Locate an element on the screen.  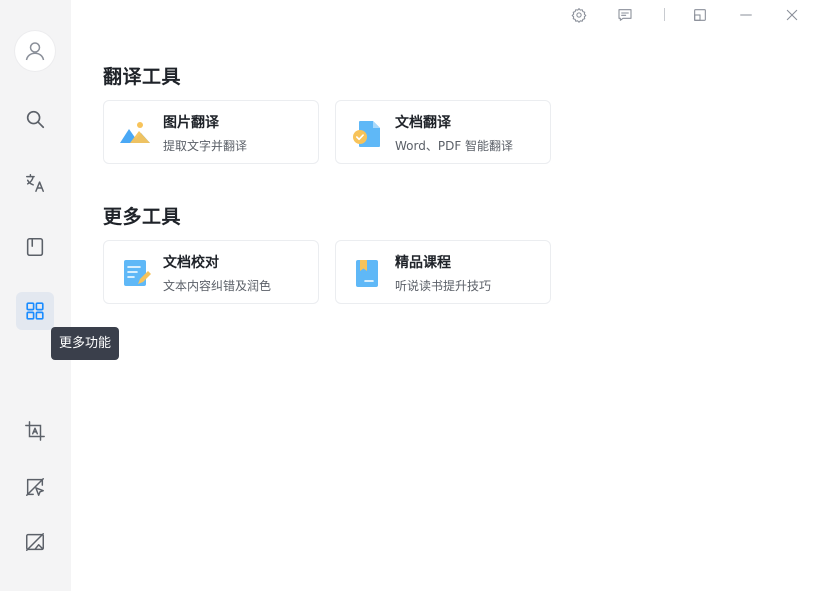
restore-window-button is located at coordinates (700, 15).